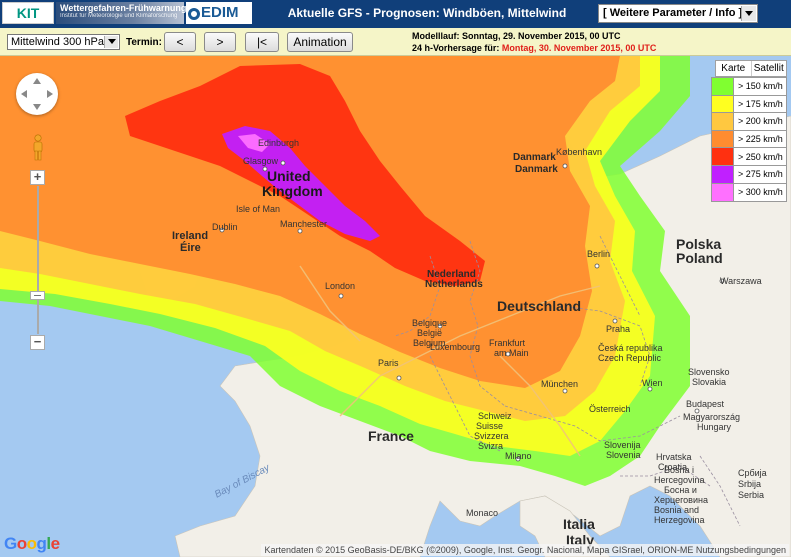  I want to click on label-isle-of-man: Isle of Man, so click(258, 209).